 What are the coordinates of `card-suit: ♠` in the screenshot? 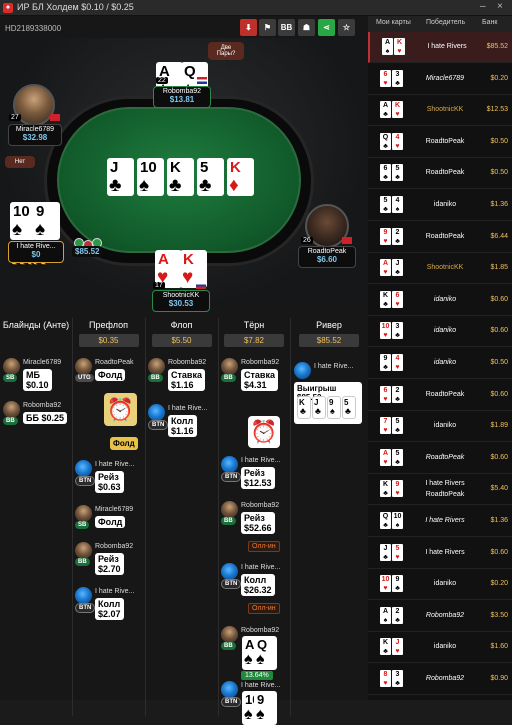 It's located at (385, 620).